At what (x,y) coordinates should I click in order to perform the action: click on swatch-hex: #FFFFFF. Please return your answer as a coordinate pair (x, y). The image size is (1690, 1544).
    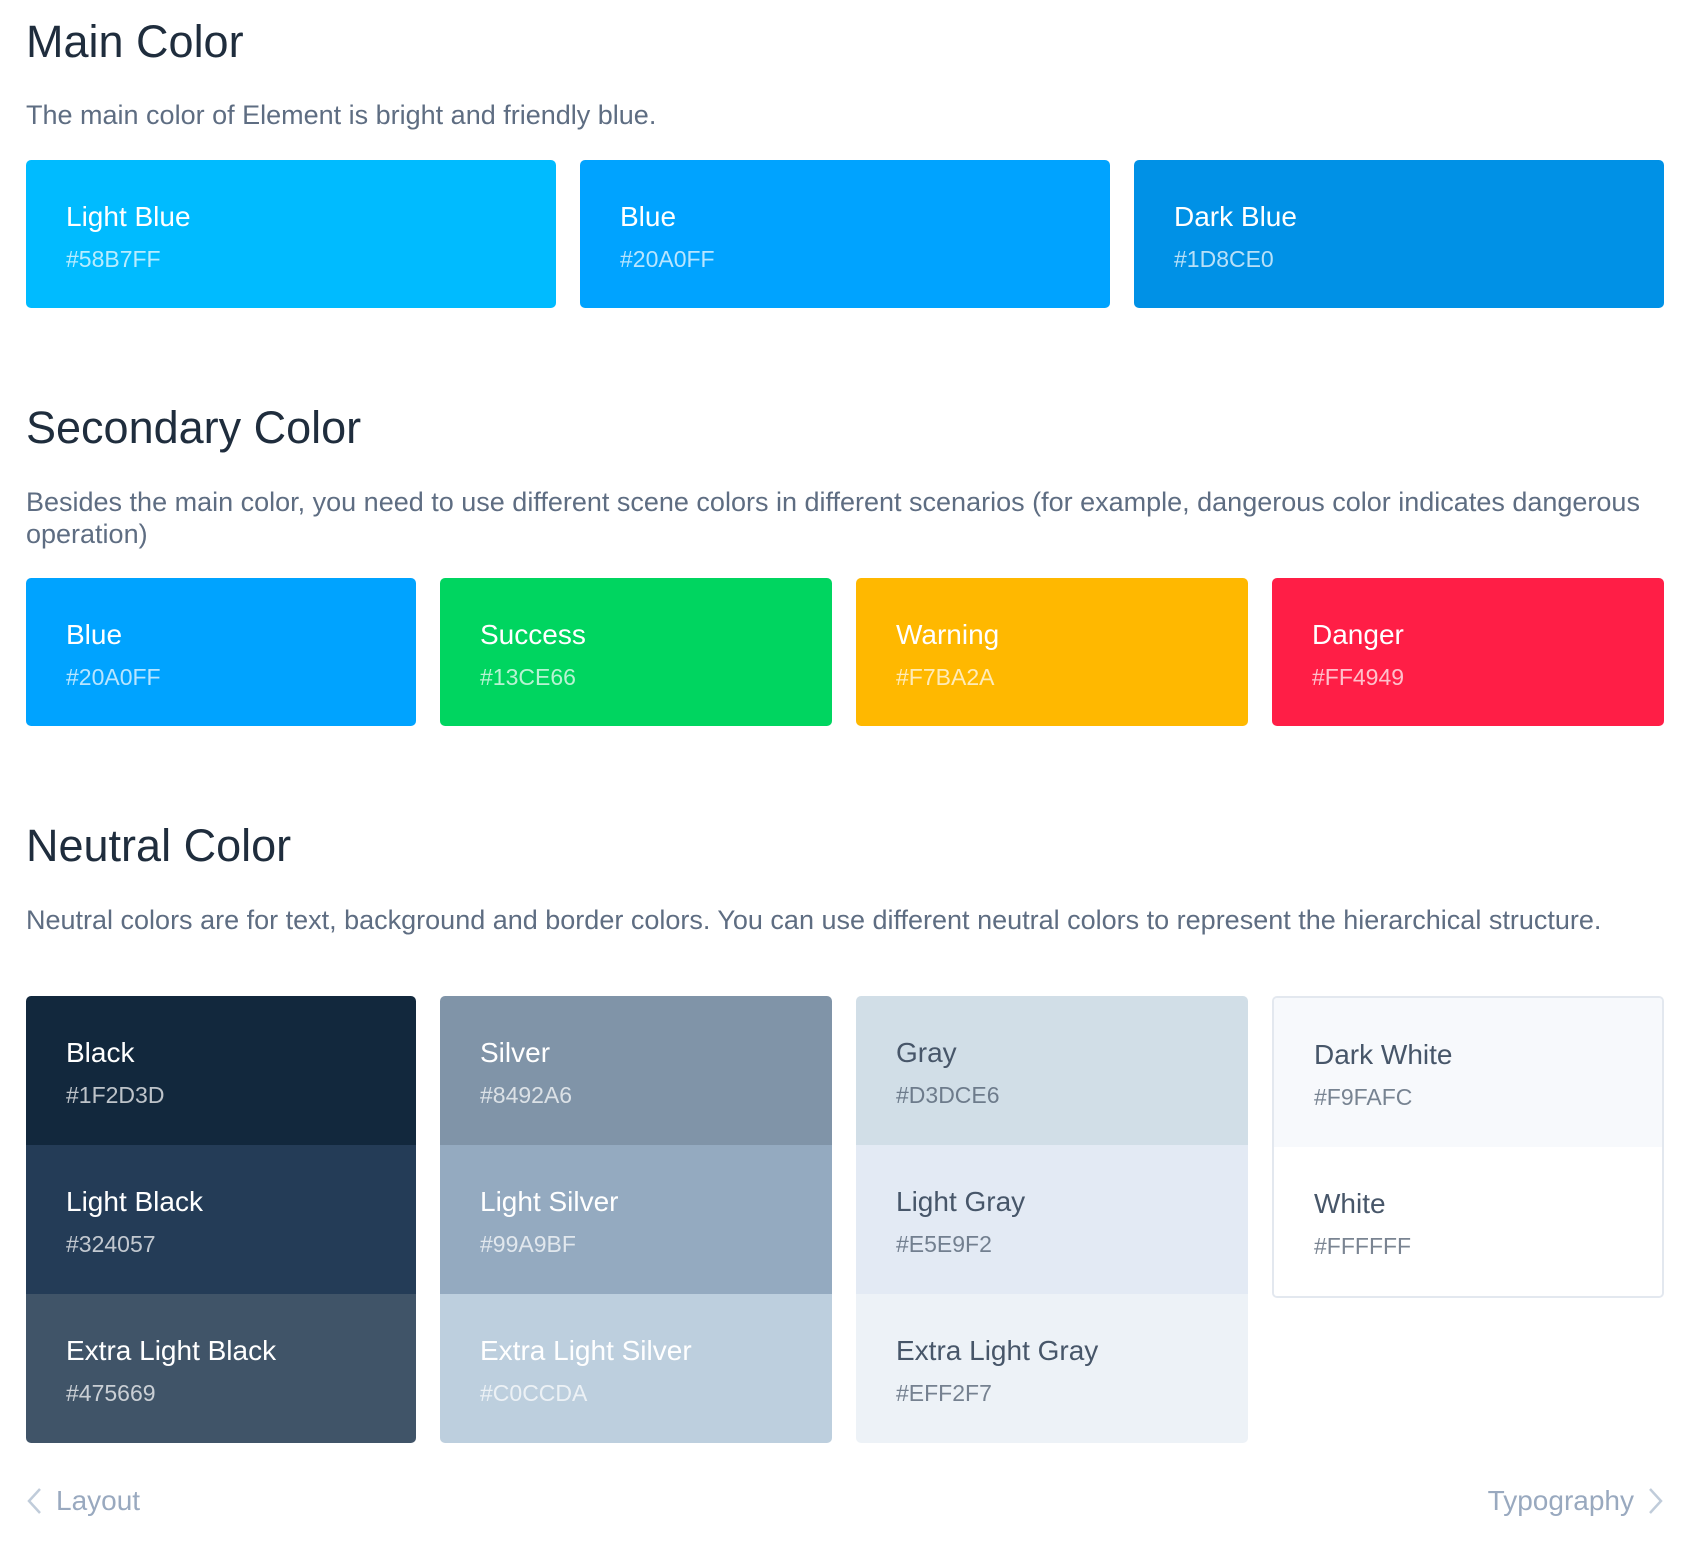
    Looking at the image, I should click on (1363, 1246).